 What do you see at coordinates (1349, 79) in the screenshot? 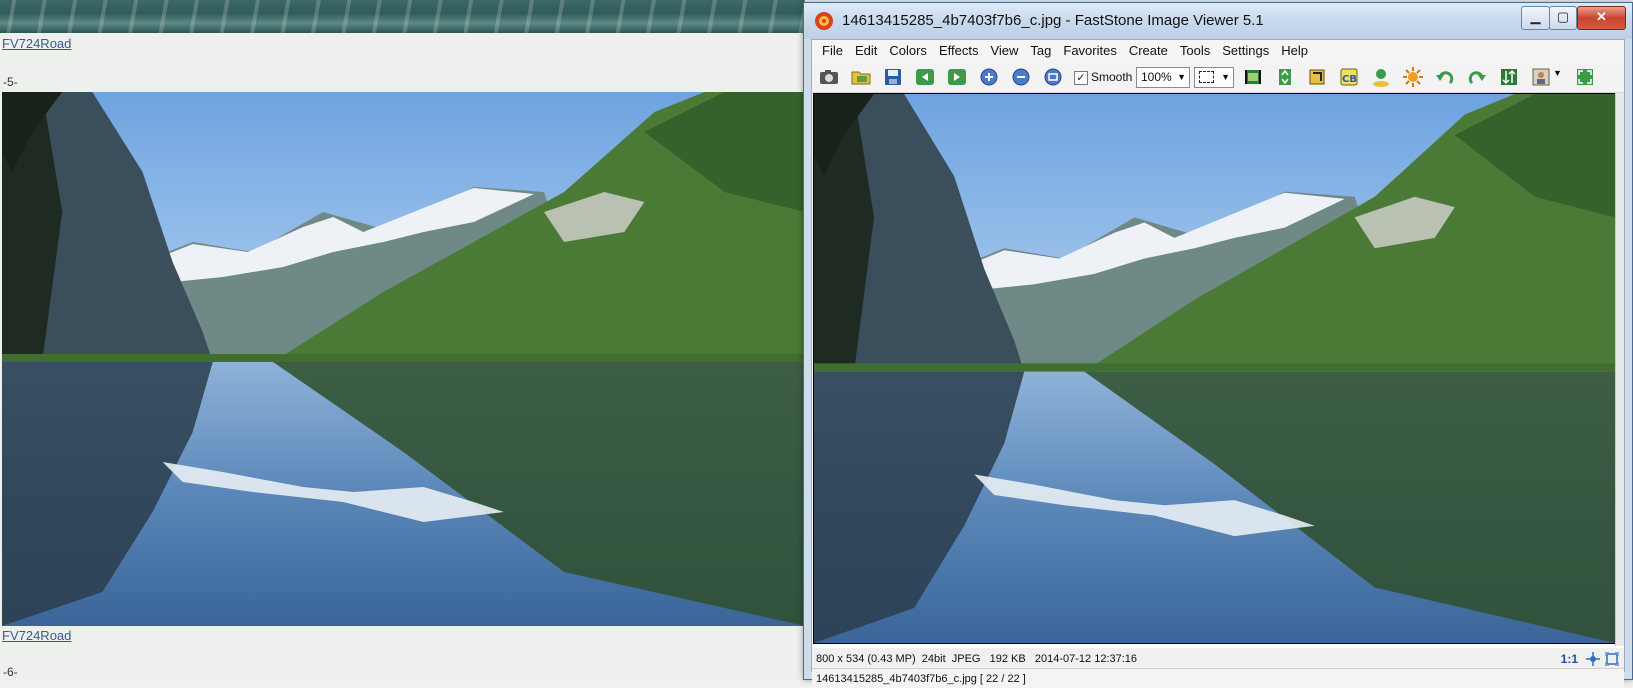
I see `svg-text: CB` at bounding box center [1349, 79].